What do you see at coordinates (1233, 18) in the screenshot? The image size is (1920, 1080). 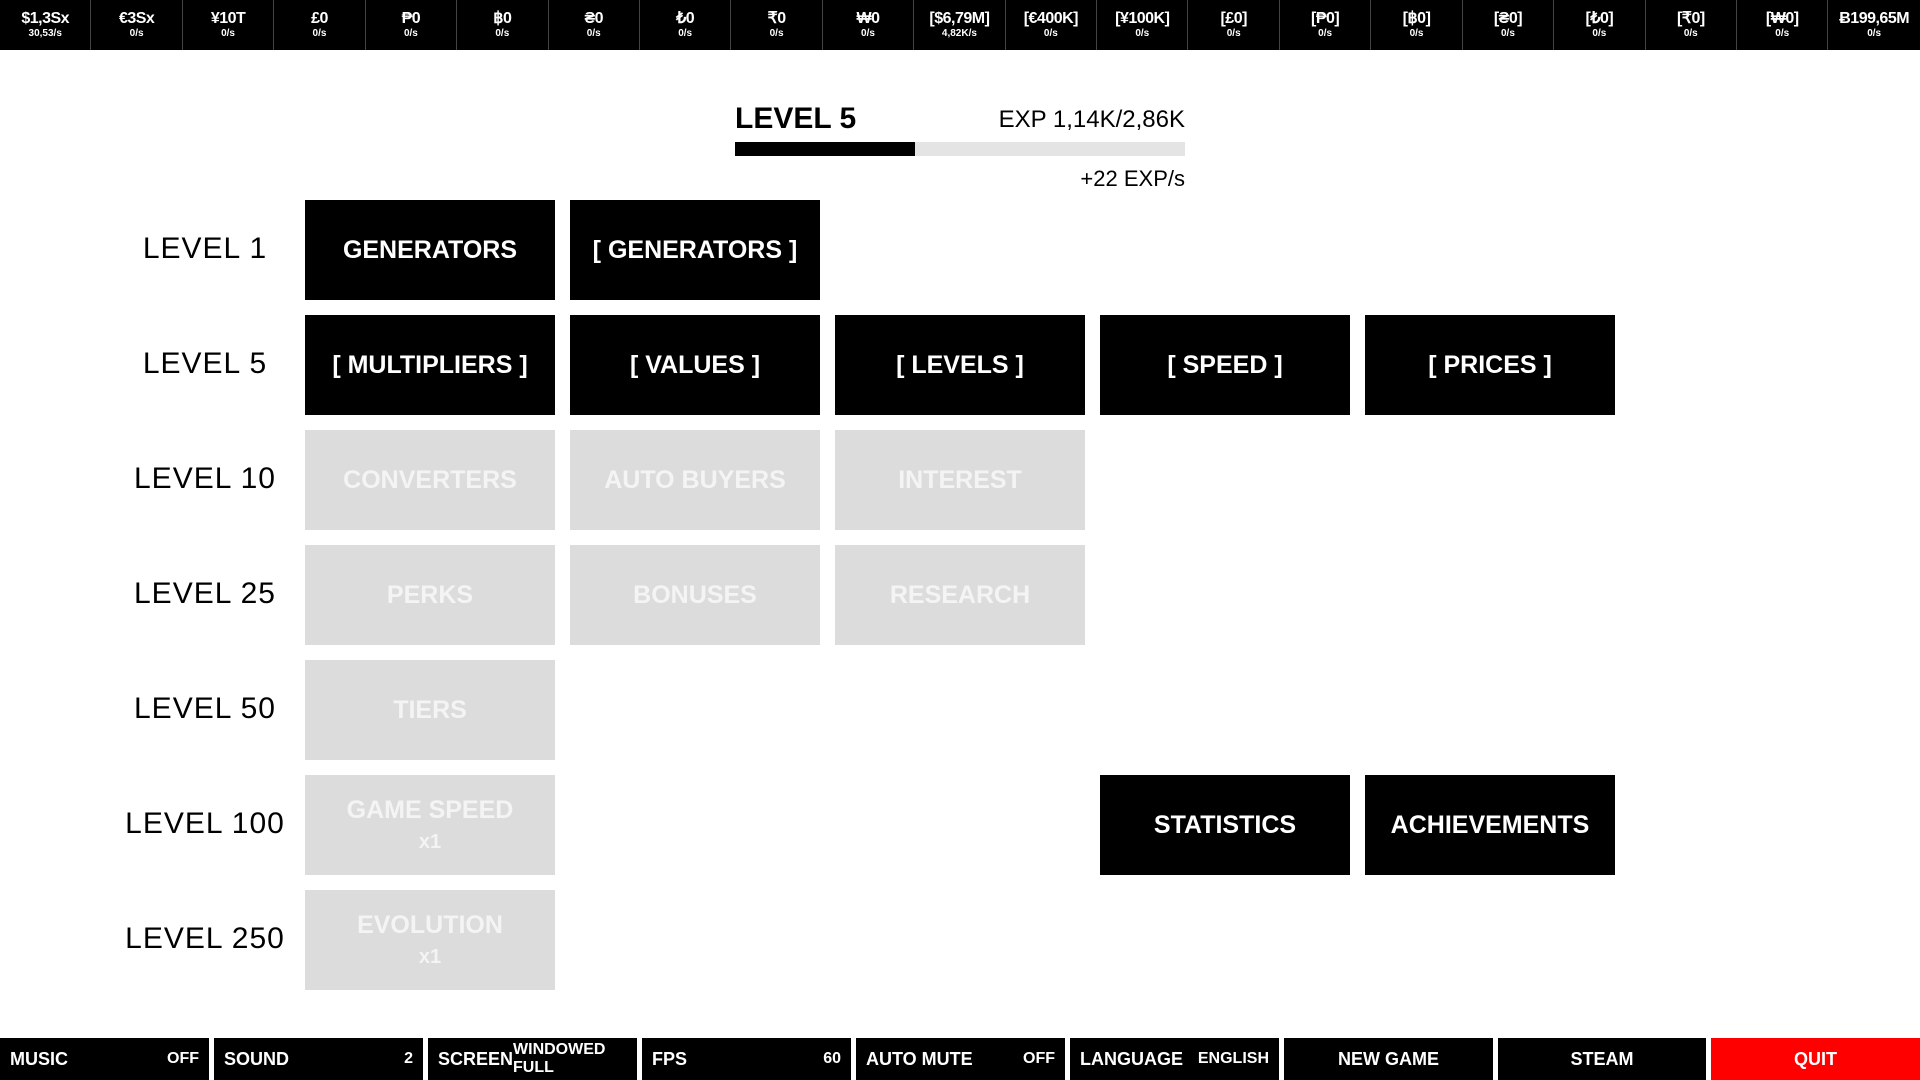 I see `currency-amount: [£0]` at bounding box center [1233, 18].